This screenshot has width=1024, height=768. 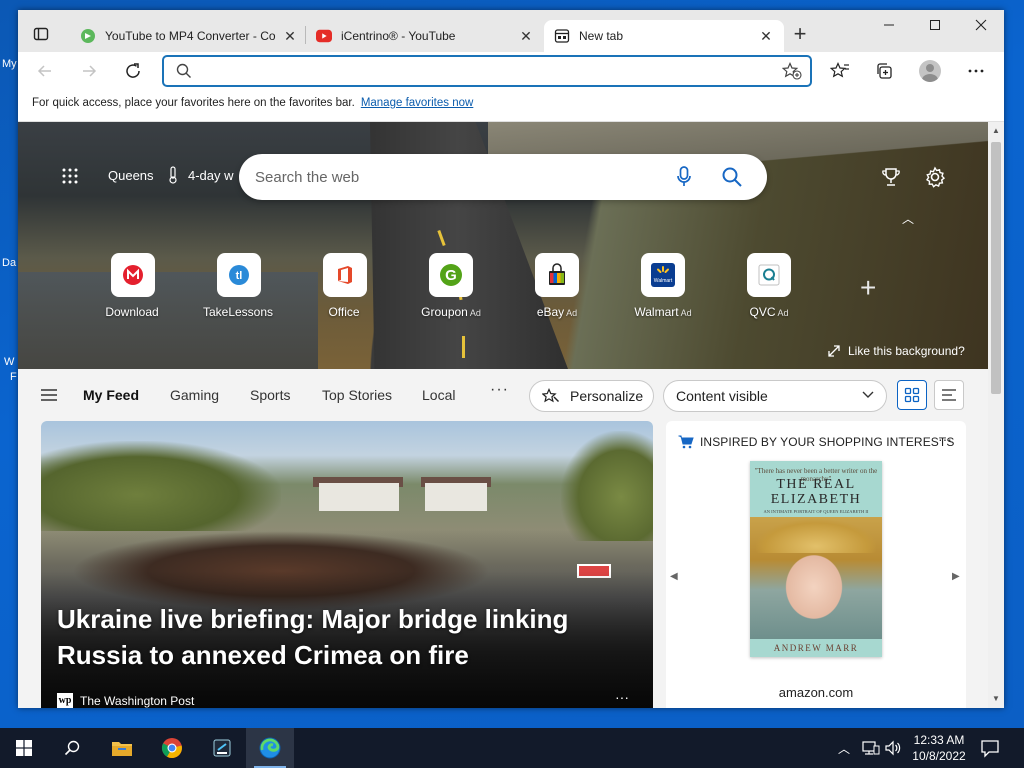 What do you see at coordinates (455, 177) in the screenshot?
I see `web-search-input` at bounding box center [455, 177].